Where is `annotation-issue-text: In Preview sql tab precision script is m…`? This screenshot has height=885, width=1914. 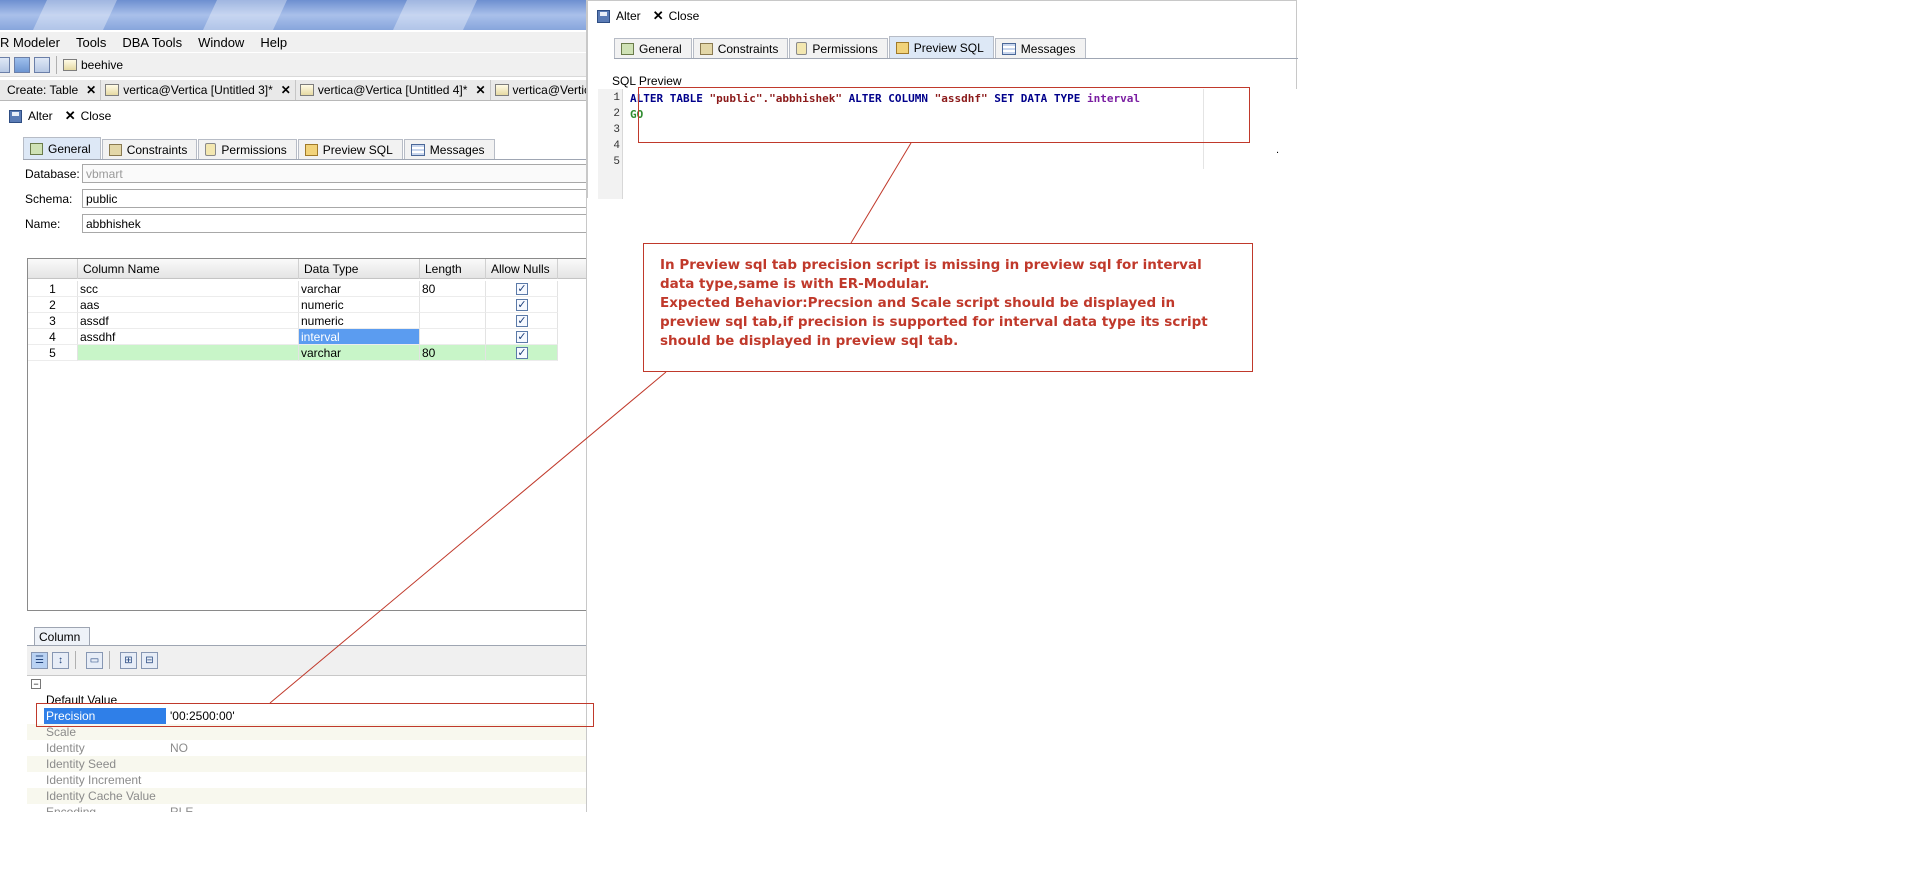 annotation-issue-text: In Preview sql tab precision script is m… is located at coordinates (931, 274).